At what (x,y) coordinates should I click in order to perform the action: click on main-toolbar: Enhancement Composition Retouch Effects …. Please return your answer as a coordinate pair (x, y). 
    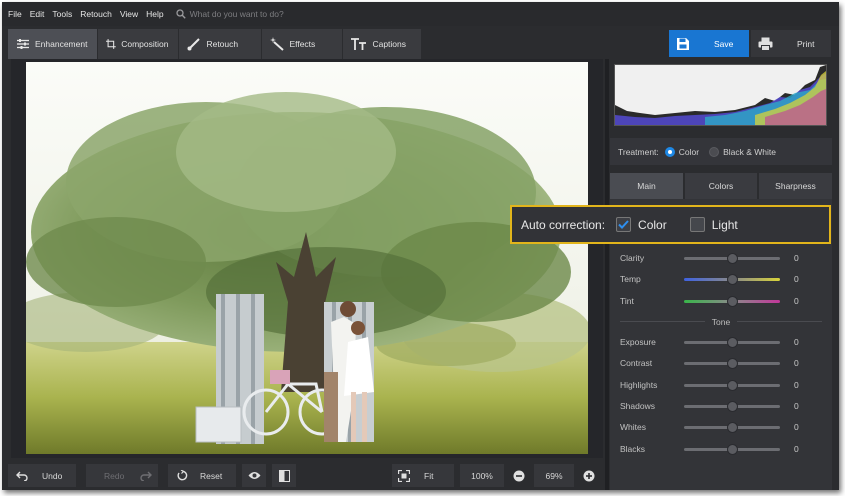
    Looking at the image, I should click on (215, 44).